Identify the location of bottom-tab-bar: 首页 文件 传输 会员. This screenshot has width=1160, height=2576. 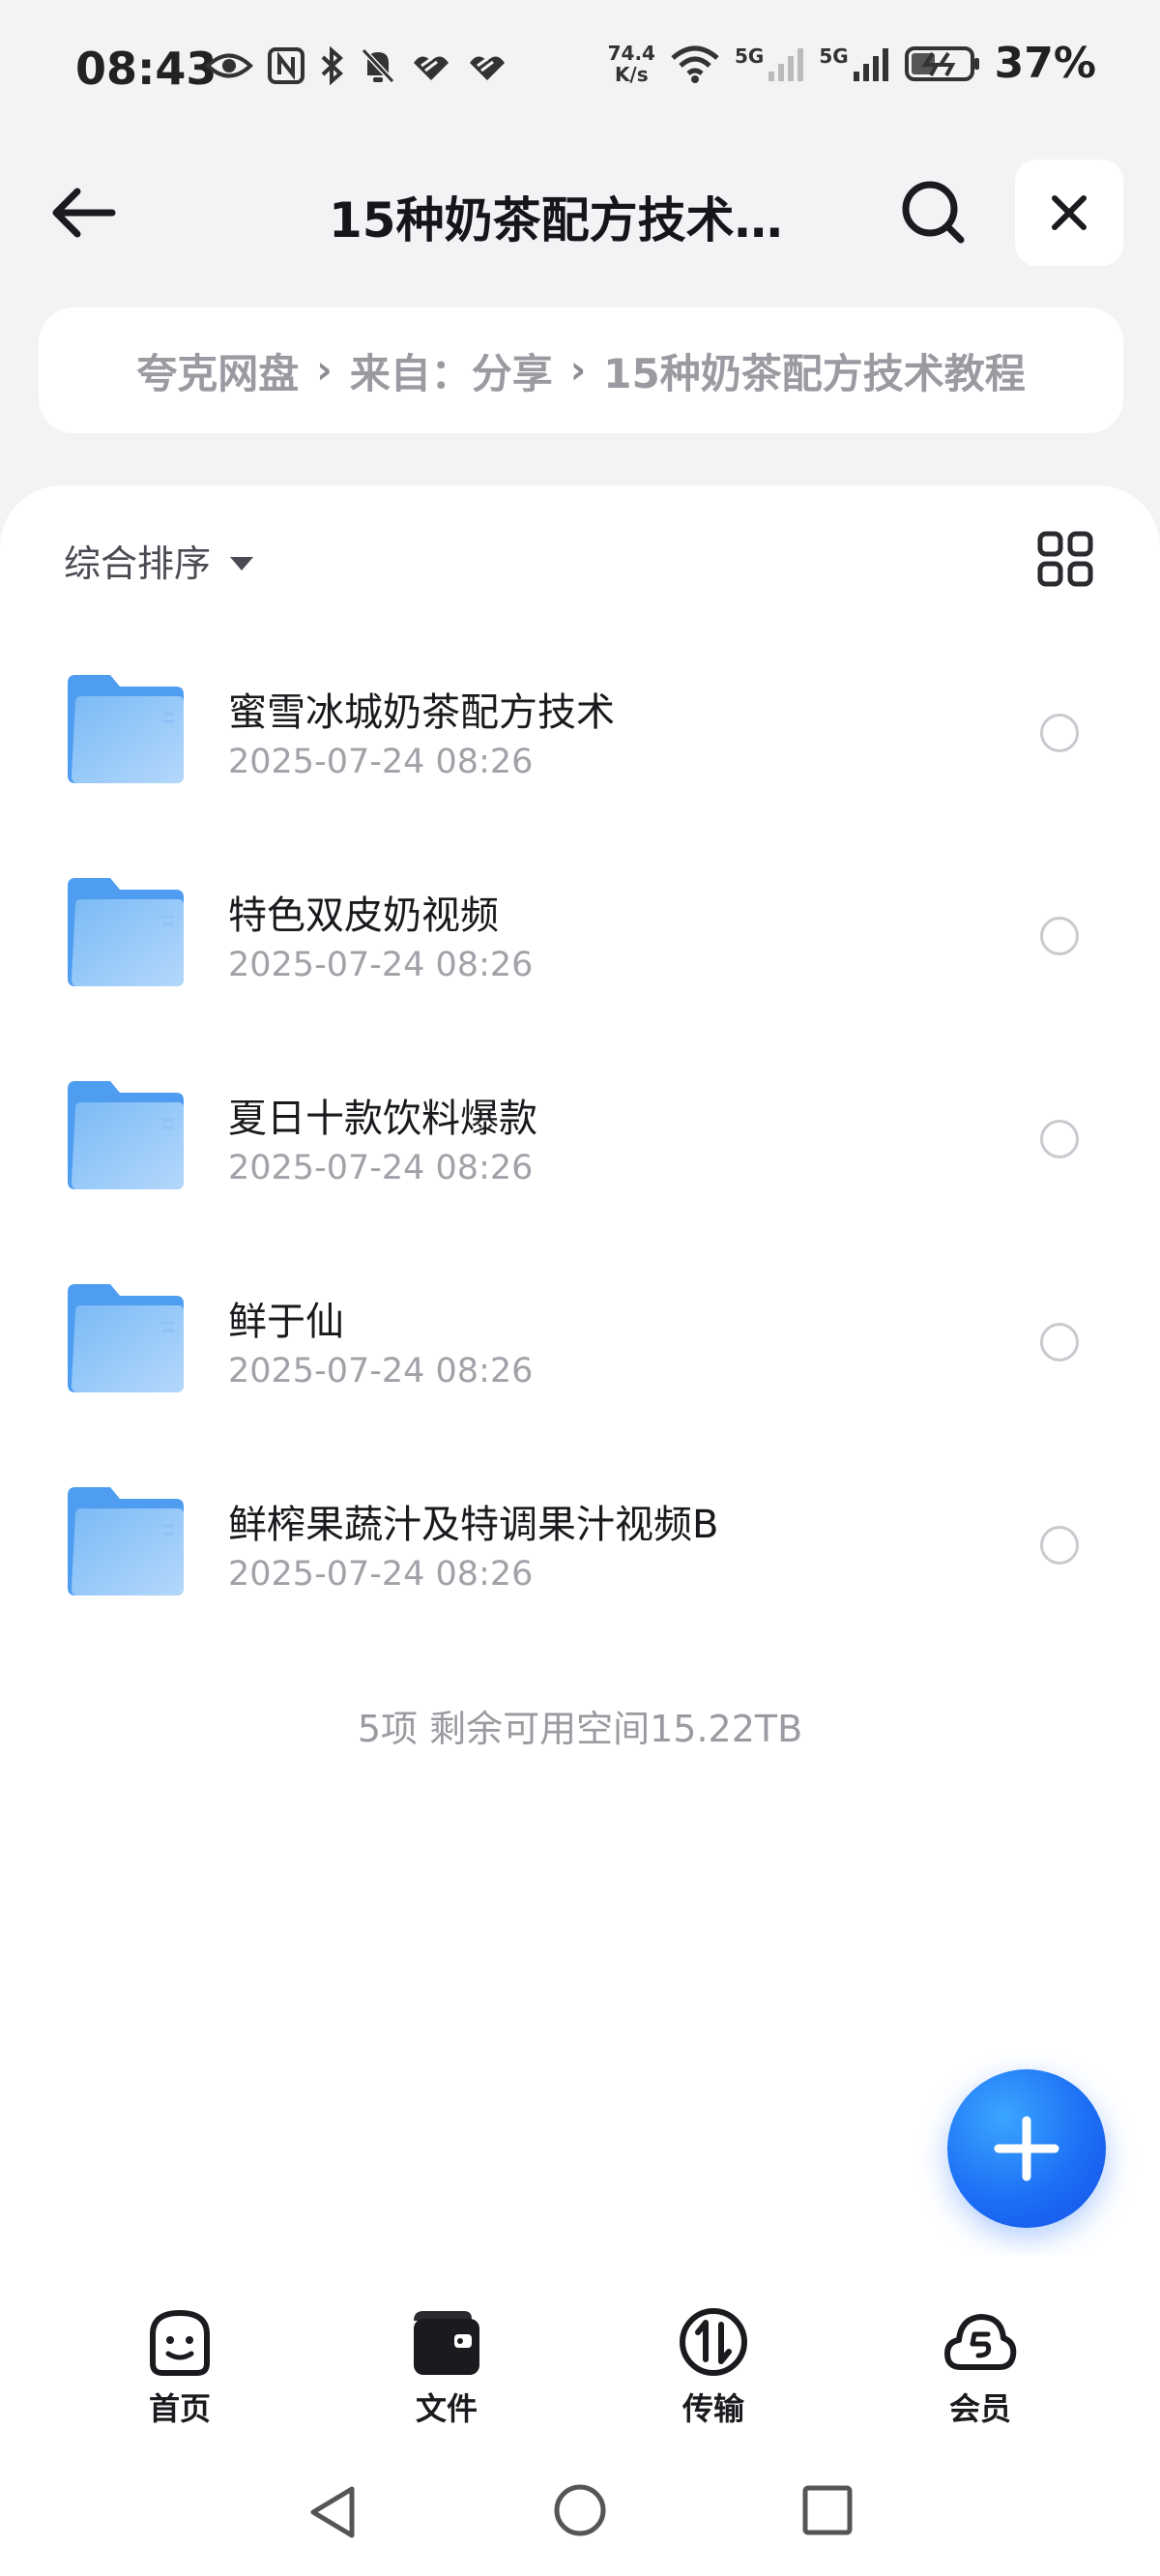
(580, 2351).